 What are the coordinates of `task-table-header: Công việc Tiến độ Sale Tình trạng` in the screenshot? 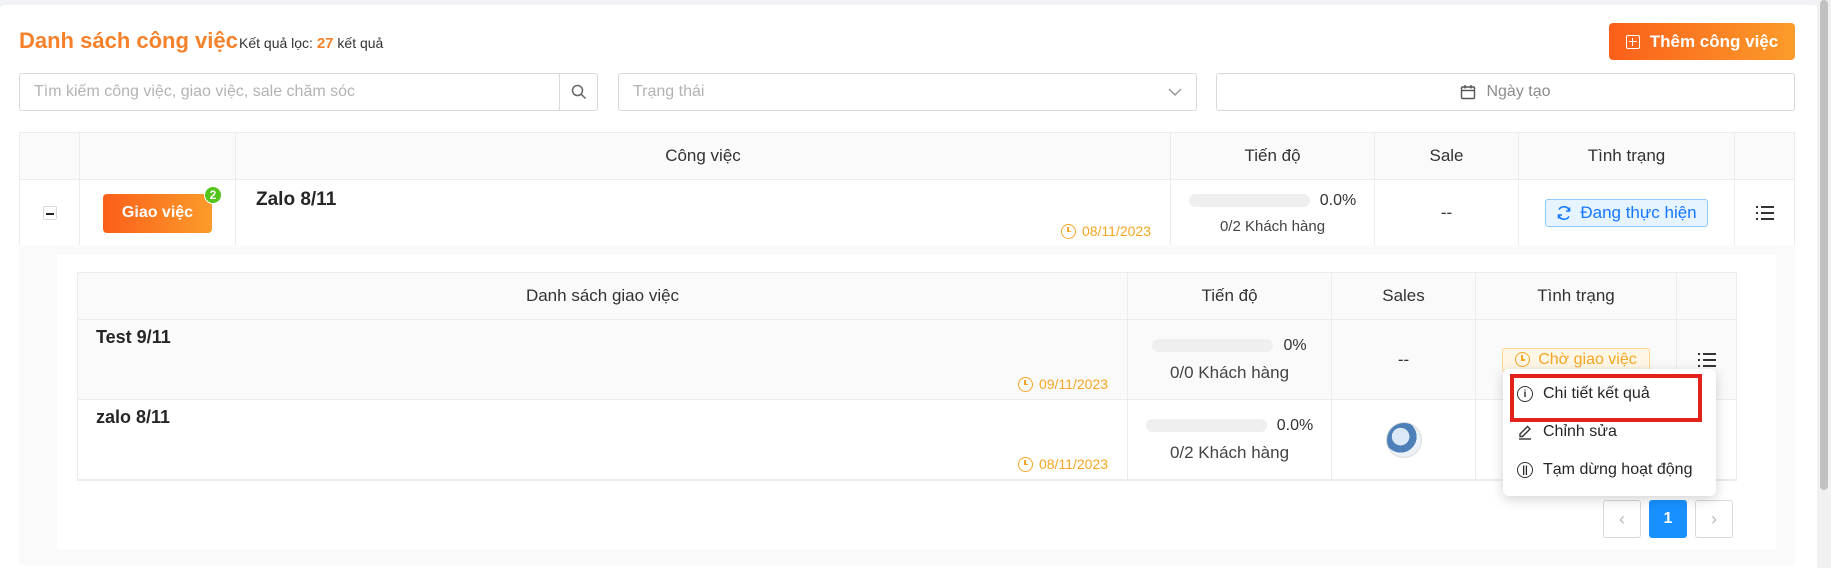 It's located at (907, 156).